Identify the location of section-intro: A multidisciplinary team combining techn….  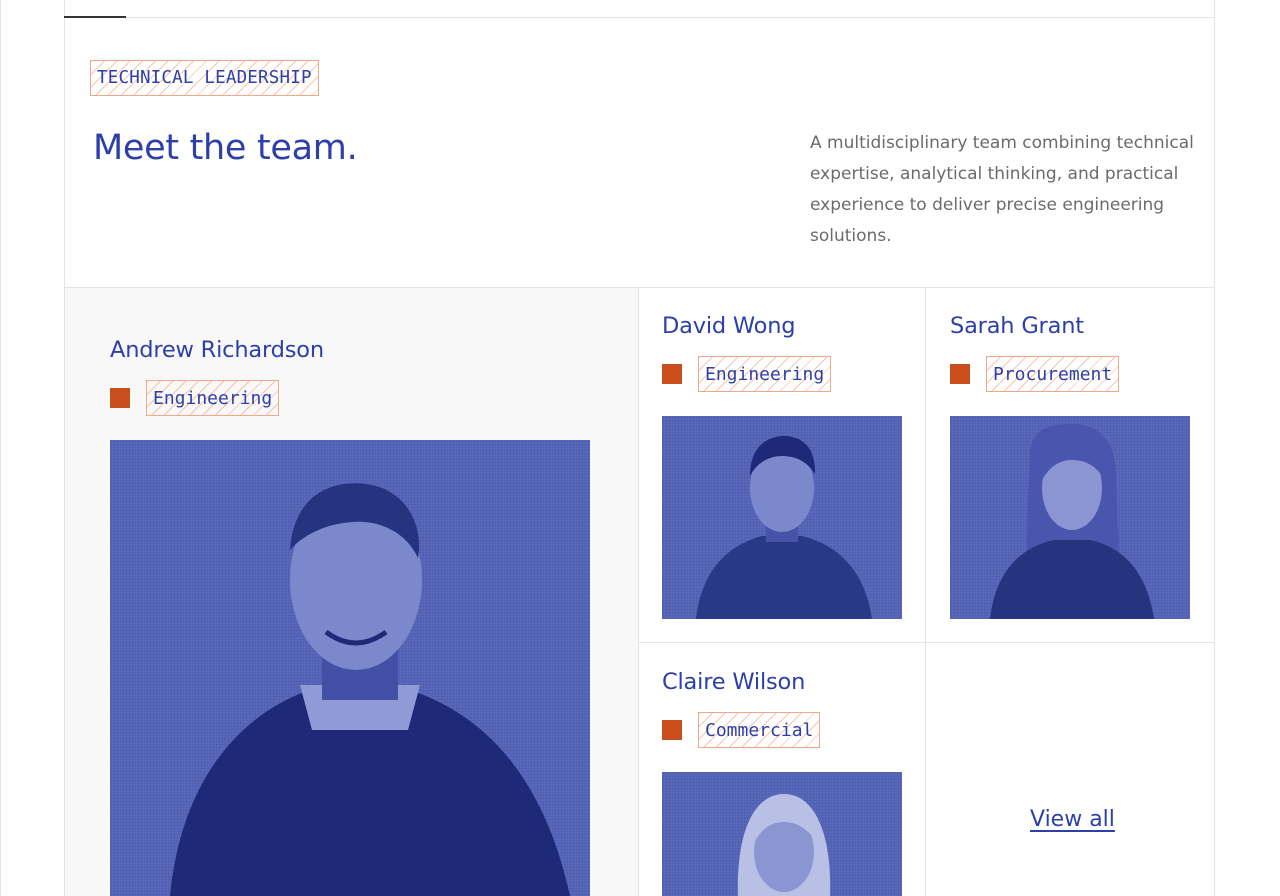
(1002, 189).